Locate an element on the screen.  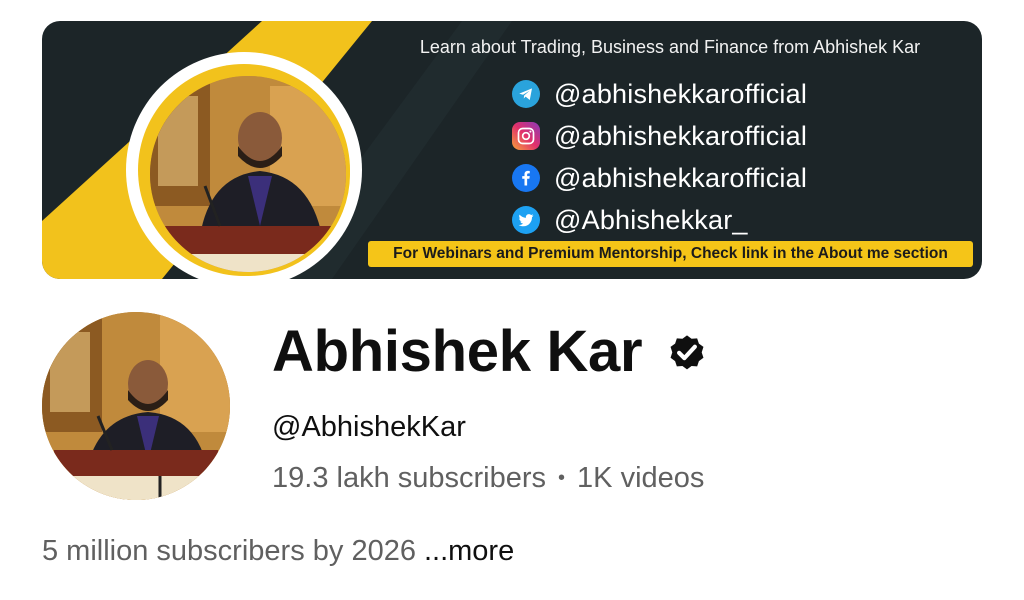
twitter-icon is located at coordinates (526, 220).